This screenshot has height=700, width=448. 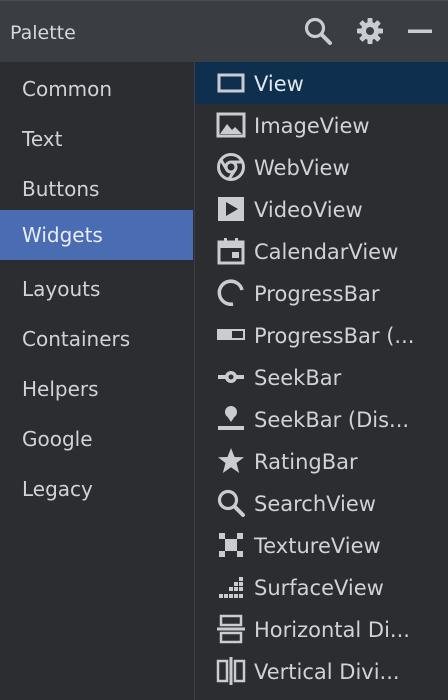 I want to click on widget-item-videoview: VideoView, so click(x=321, y=209).